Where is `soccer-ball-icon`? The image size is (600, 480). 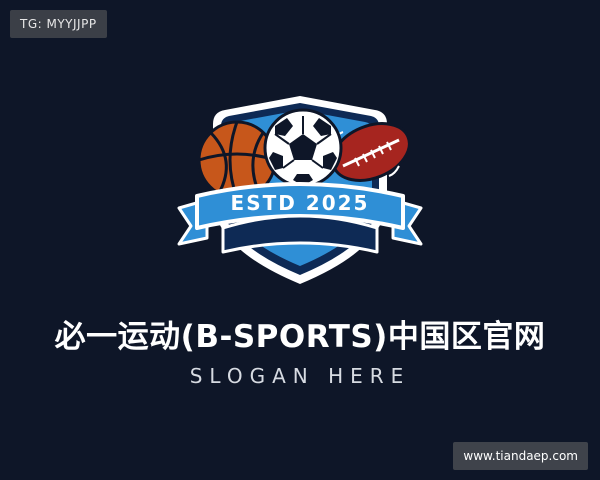 soccer-ball-icon is located at coordinates (303, 148).